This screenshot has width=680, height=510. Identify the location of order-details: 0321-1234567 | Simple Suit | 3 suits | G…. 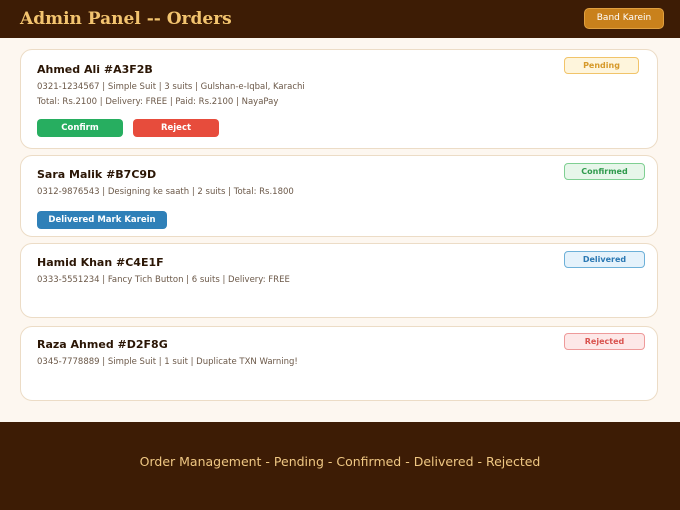
(171, 87).